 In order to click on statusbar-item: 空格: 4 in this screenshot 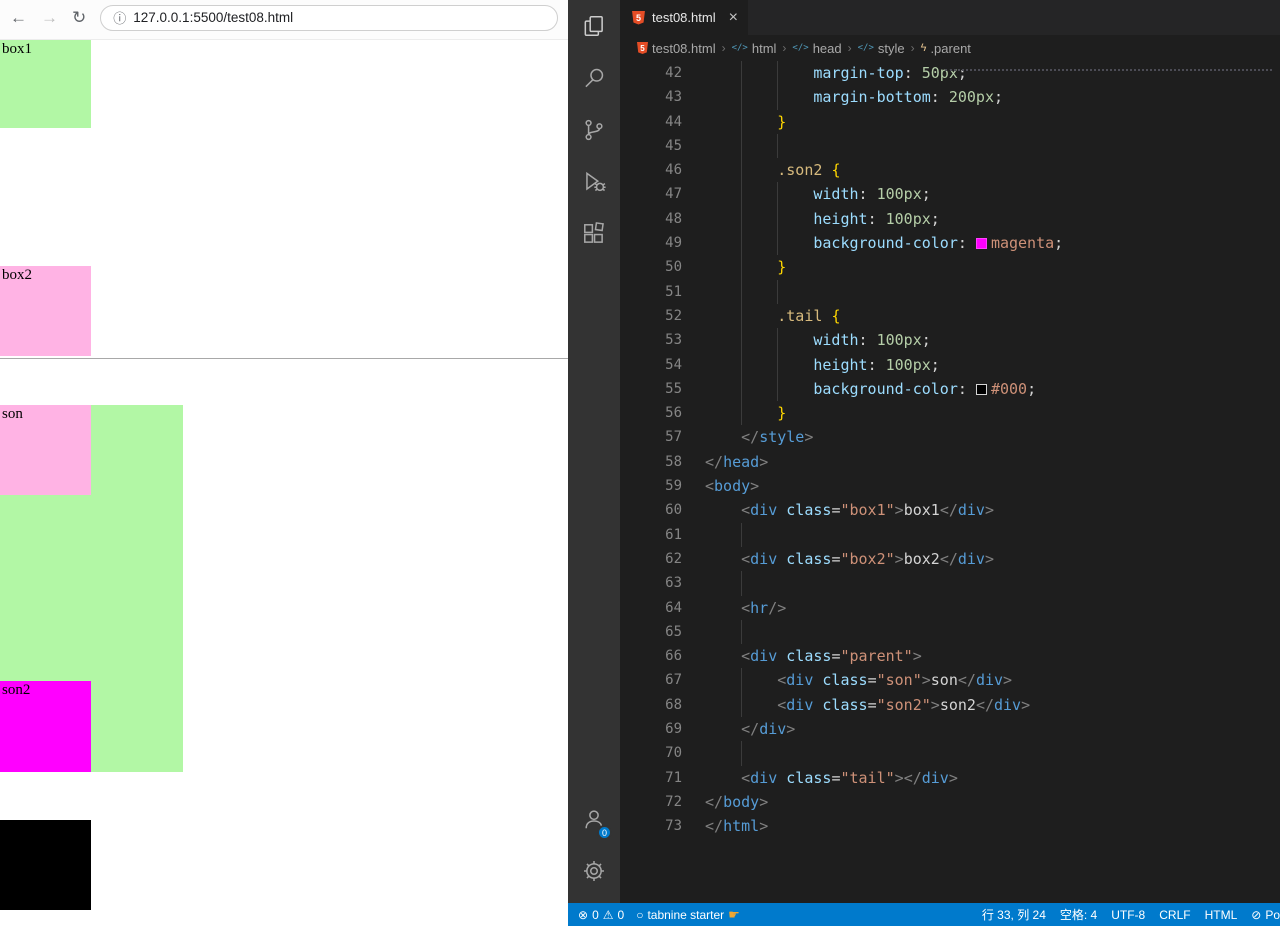, I will do `click(1078, 914)`.